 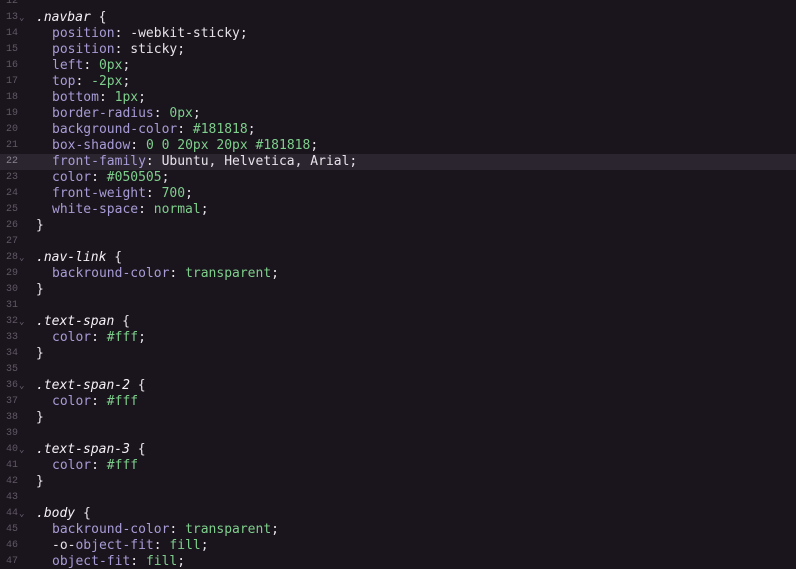 I want to click on code-line: 40 ⌄ .text-span-3 {, so click(x=398, y=450).